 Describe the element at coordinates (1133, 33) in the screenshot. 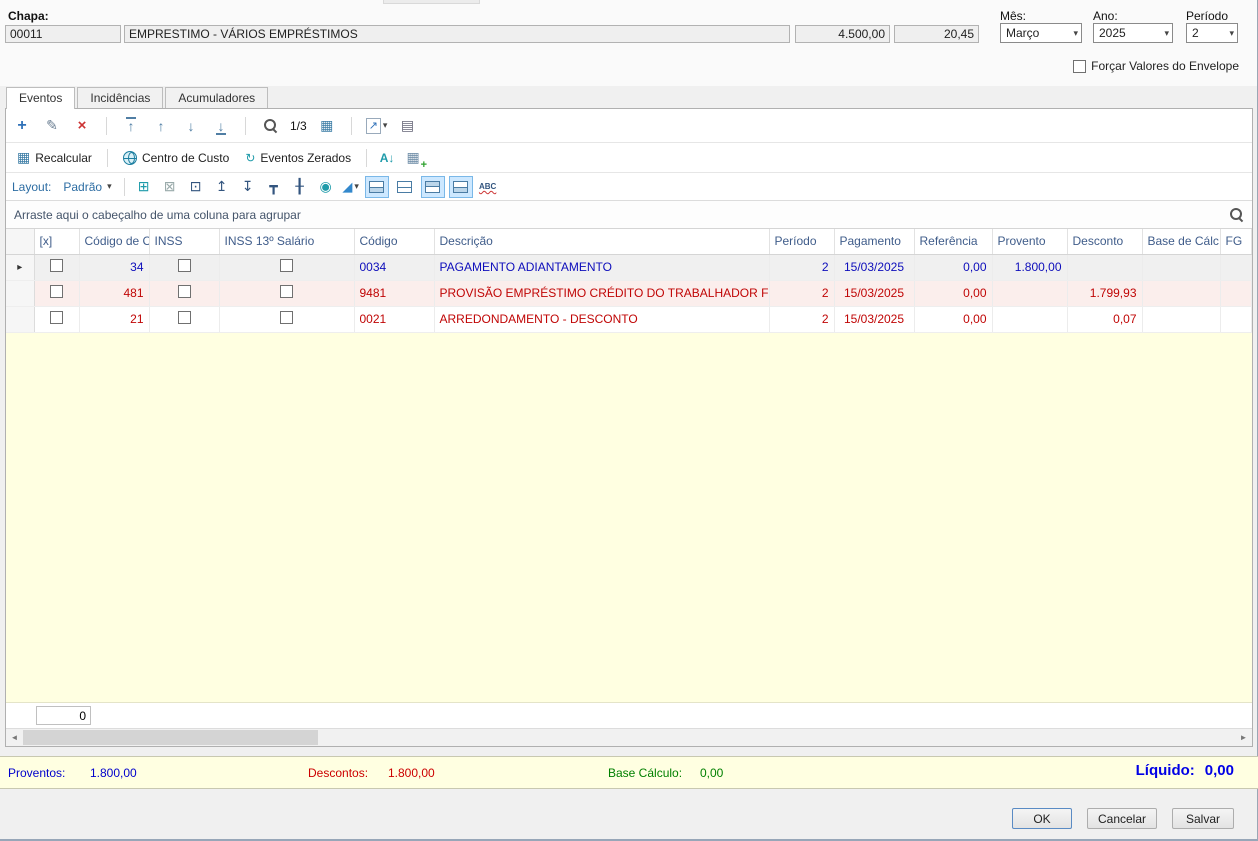

I see `ano-select: 2025 ▾` at that location.